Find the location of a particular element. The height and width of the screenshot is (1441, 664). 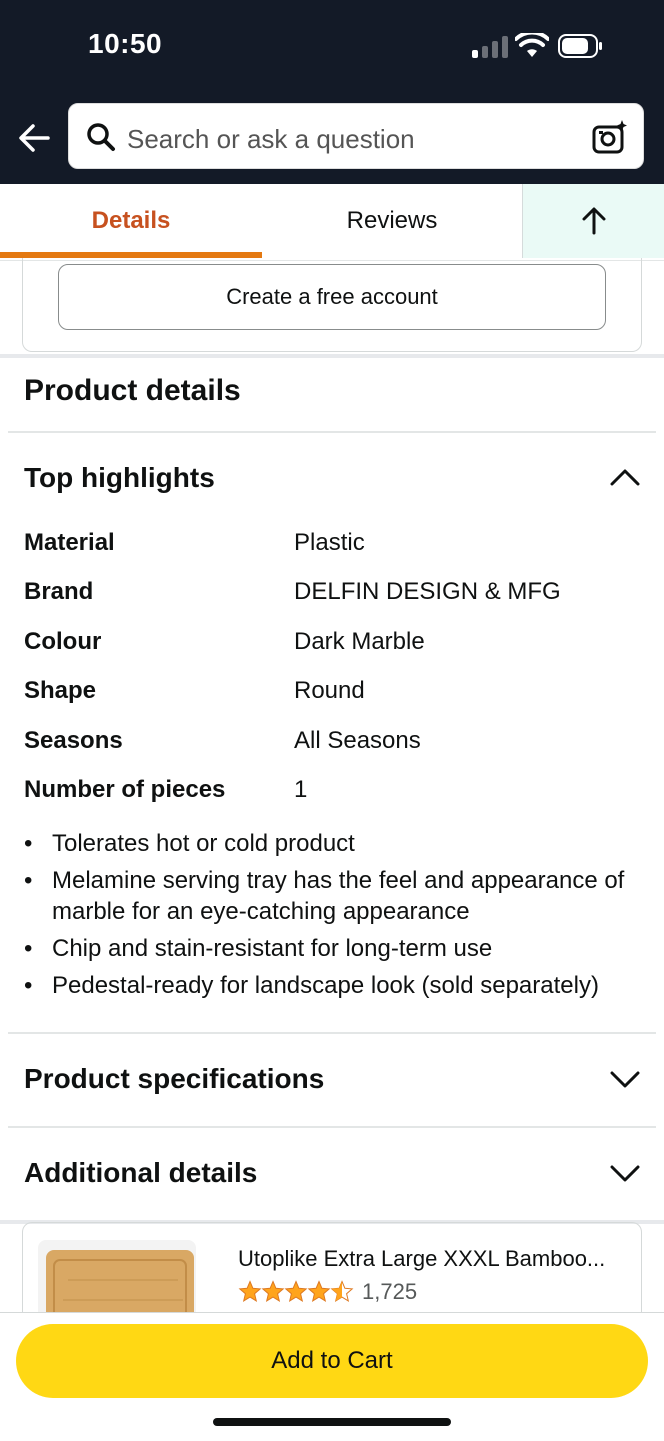

product-details-title: Product details is located at coordinates (132, 390).